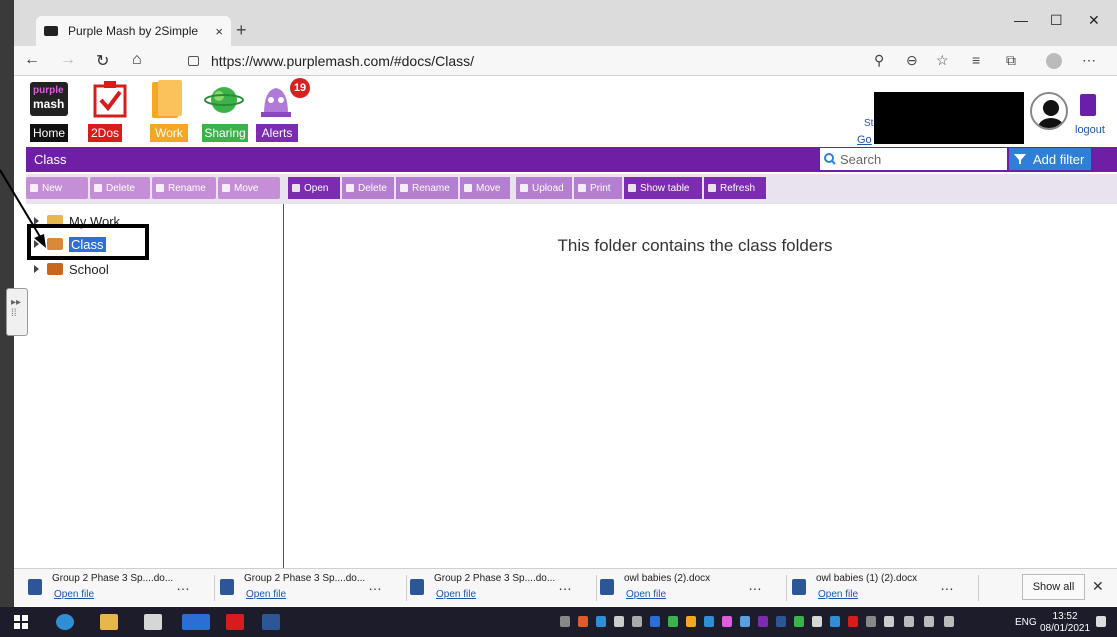  I want to click on move-label: Move, so click(488, 188).